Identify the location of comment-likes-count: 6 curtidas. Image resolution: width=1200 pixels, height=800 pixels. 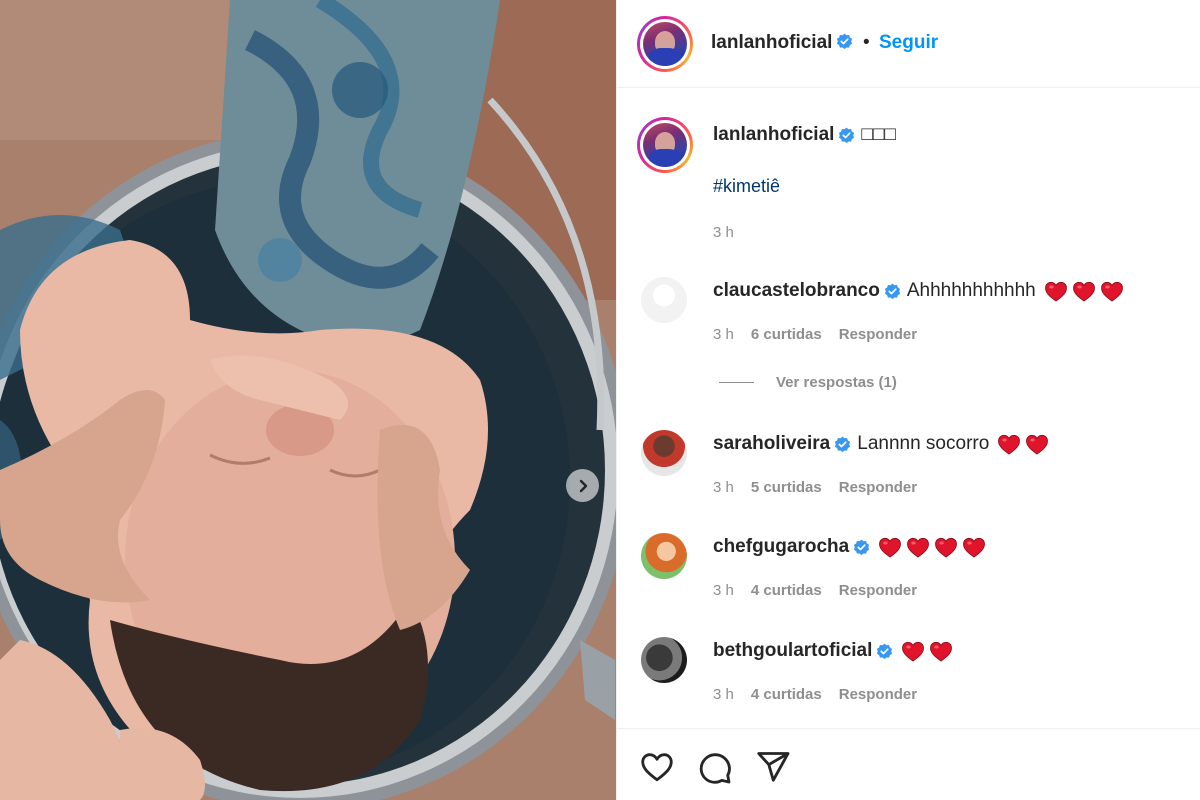
(786, 334).